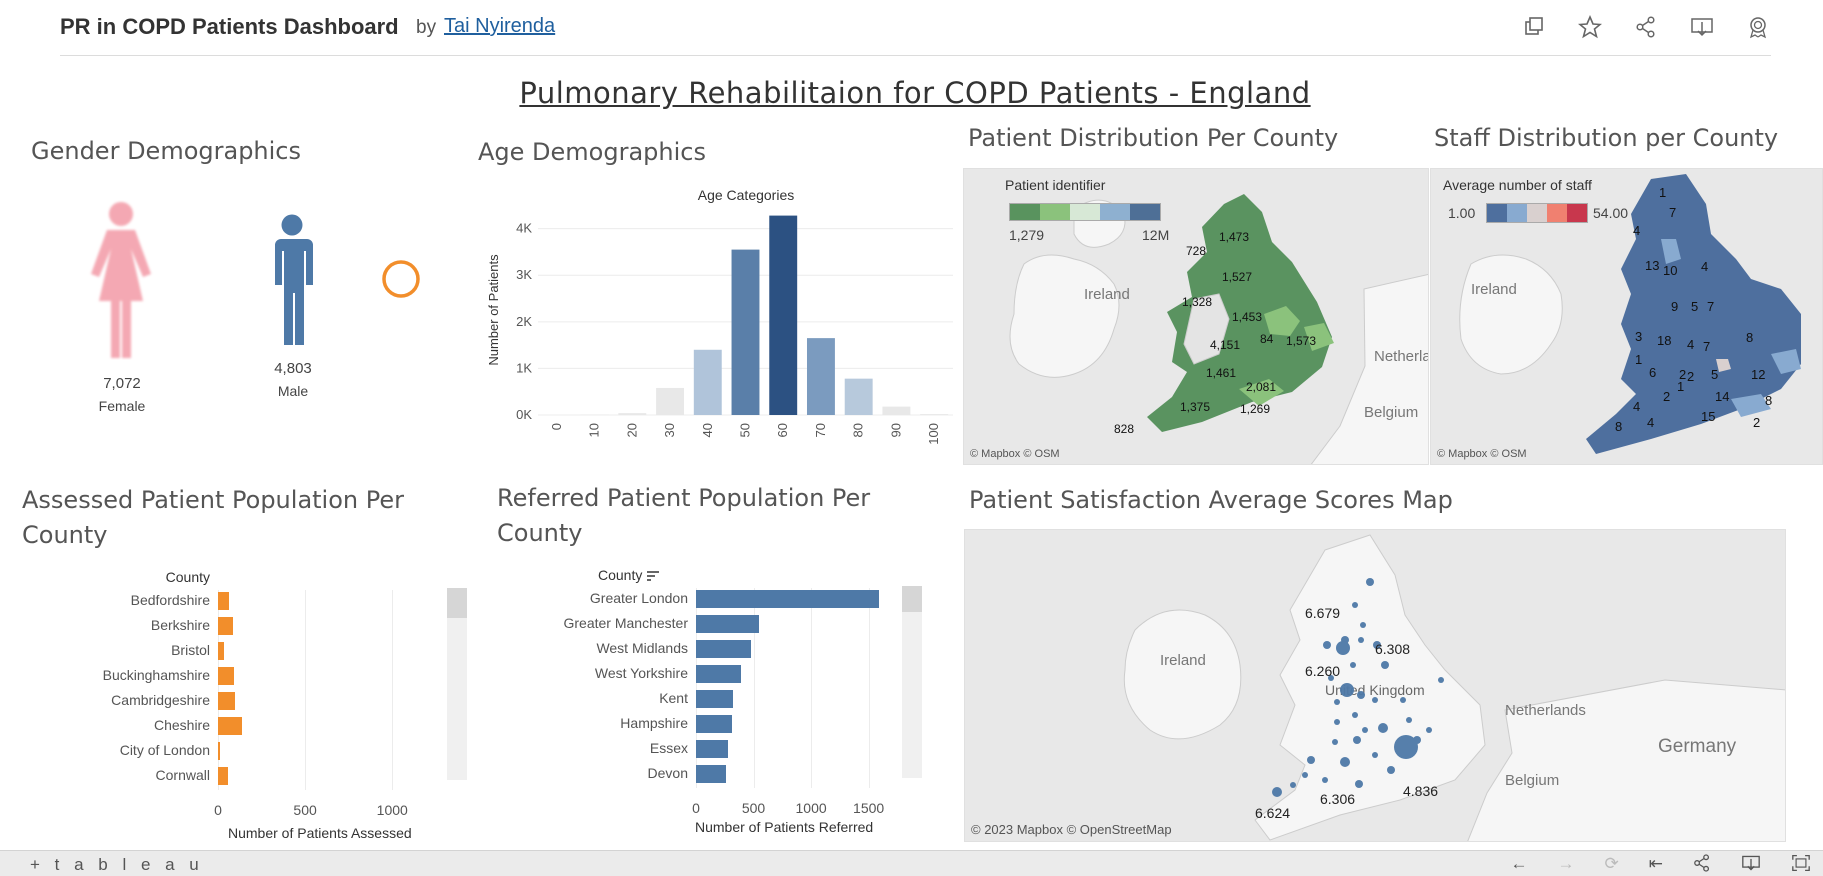 This screenshot has width=1823, height=876. I want to click on referred-scroll-thumb, so click(912, 599).